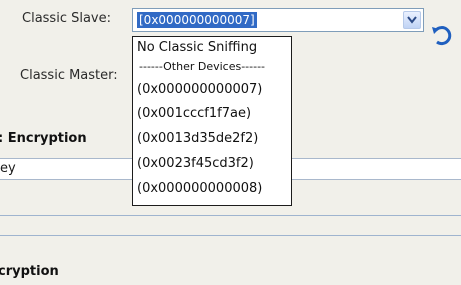 This screenshot has width=461, height=285. I want to click on dropdown-option-device: (0x0013d35de2f2), so click(213, 138).